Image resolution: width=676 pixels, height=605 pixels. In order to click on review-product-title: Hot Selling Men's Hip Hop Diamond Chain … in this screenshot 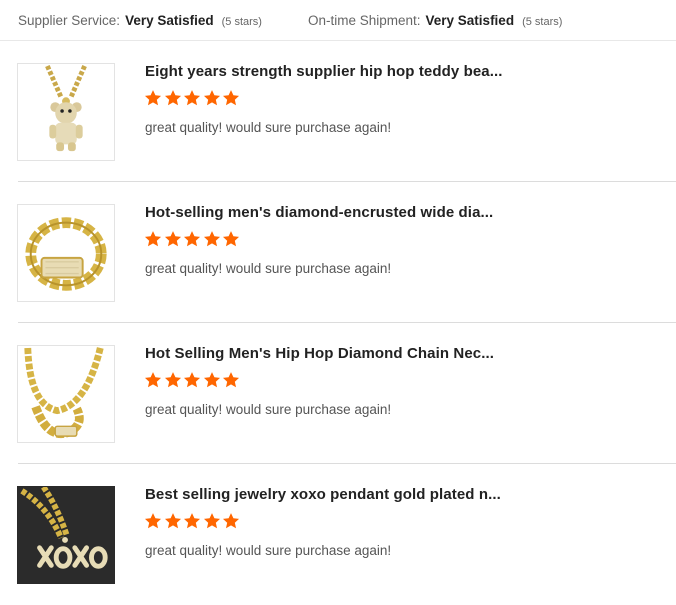, I will do `click(319, 353)`.